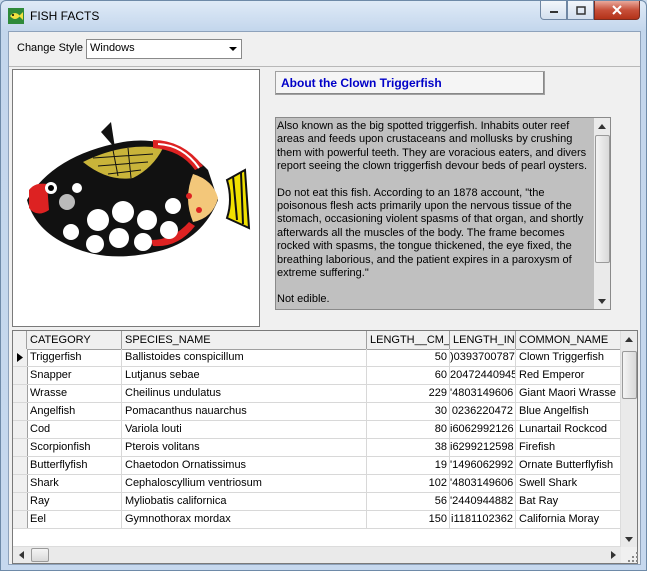 The image size is (647, 571). I want to click on species-cell: Pterois volitans, so click(244, 447).